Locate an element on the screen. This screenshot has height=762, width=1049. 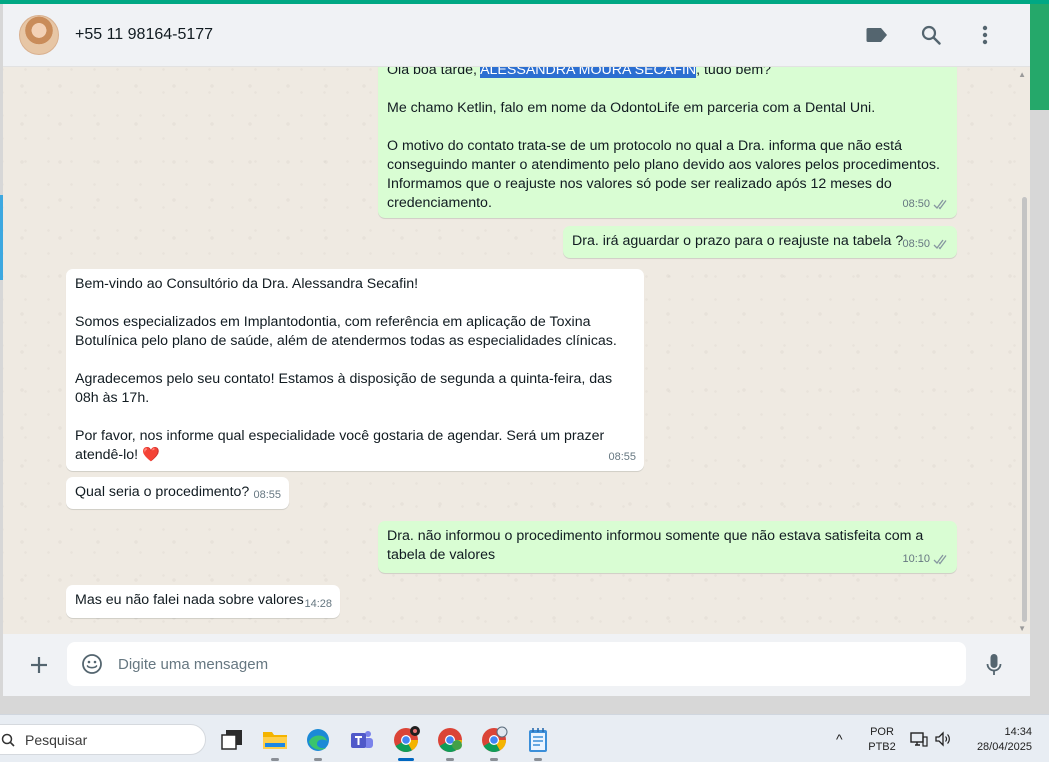
background-window-edge is located at coordinates (1039, 57).